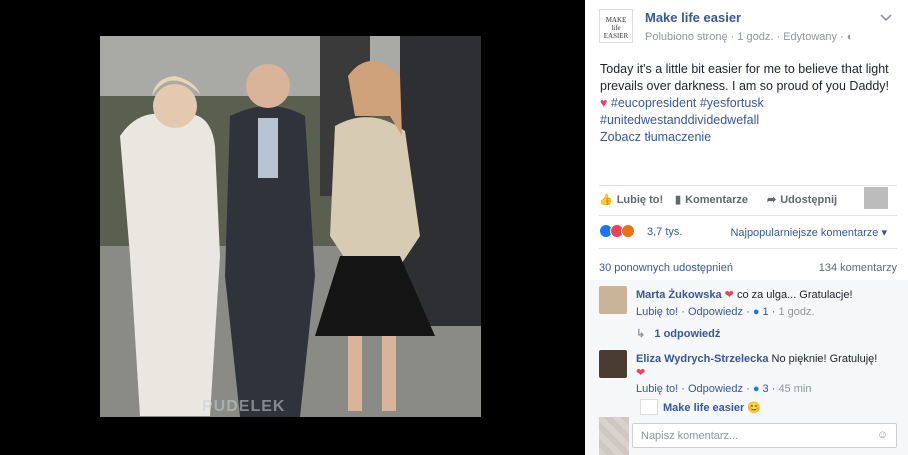  What do you see at coordinates (857, 268) in the screenshot?
I see `comments-count: 134 komentarzy` at bounding box center [857, 268].